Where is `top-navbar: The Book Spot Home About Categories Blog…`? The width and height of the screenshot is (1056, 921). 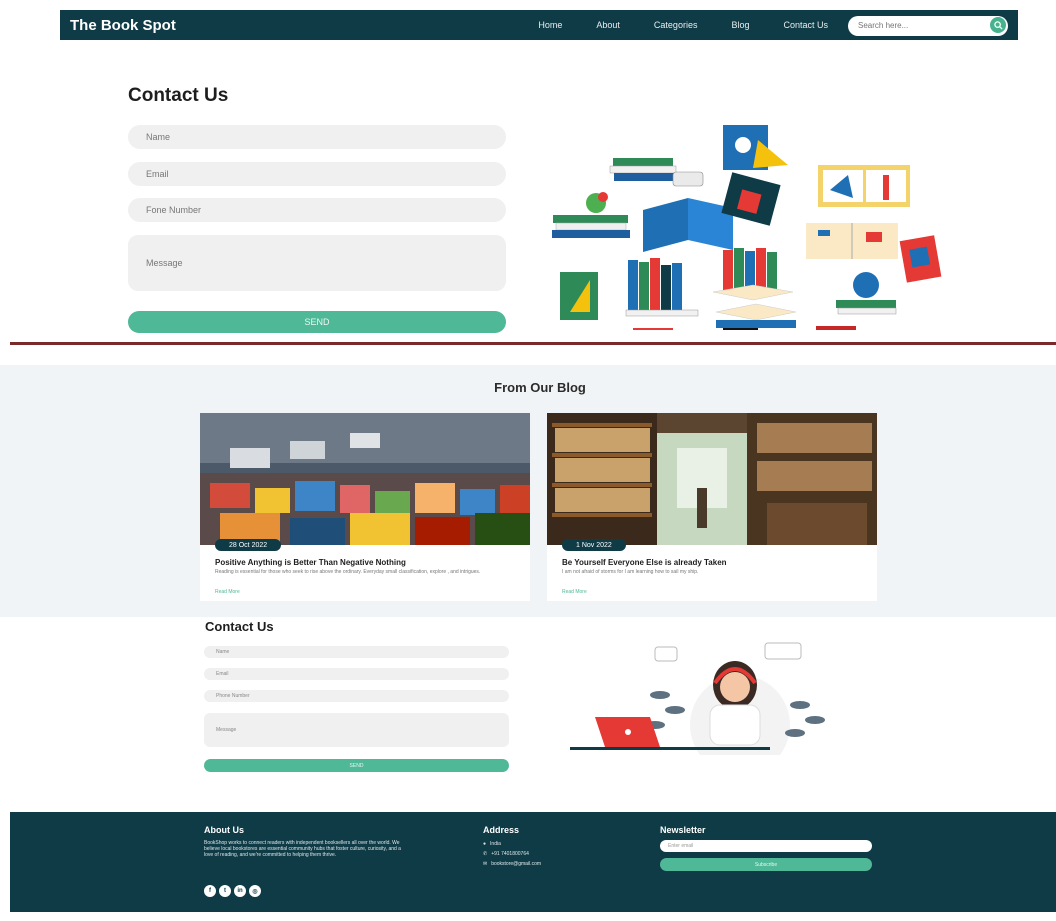
top-navbar: The Book Spot Home About Categories Blog… is located at coordinates (539, 25).